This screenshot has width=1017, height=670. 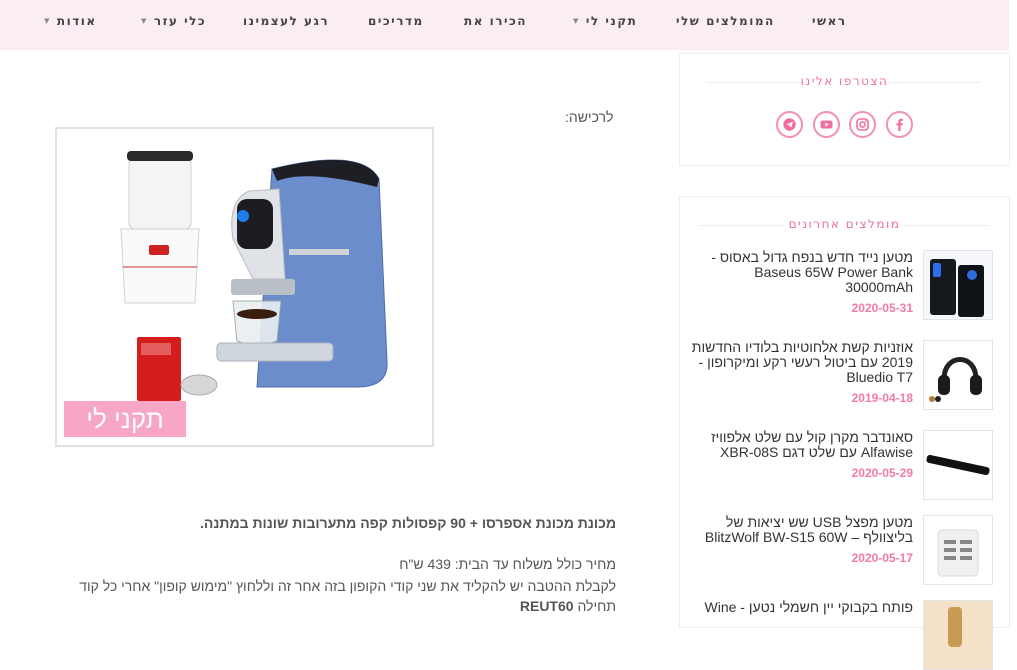 What do you see at coordinates (125, 419) in the screenshot?
I see `fix-me-badge: תקני לי` at bounding box center [125, 419].